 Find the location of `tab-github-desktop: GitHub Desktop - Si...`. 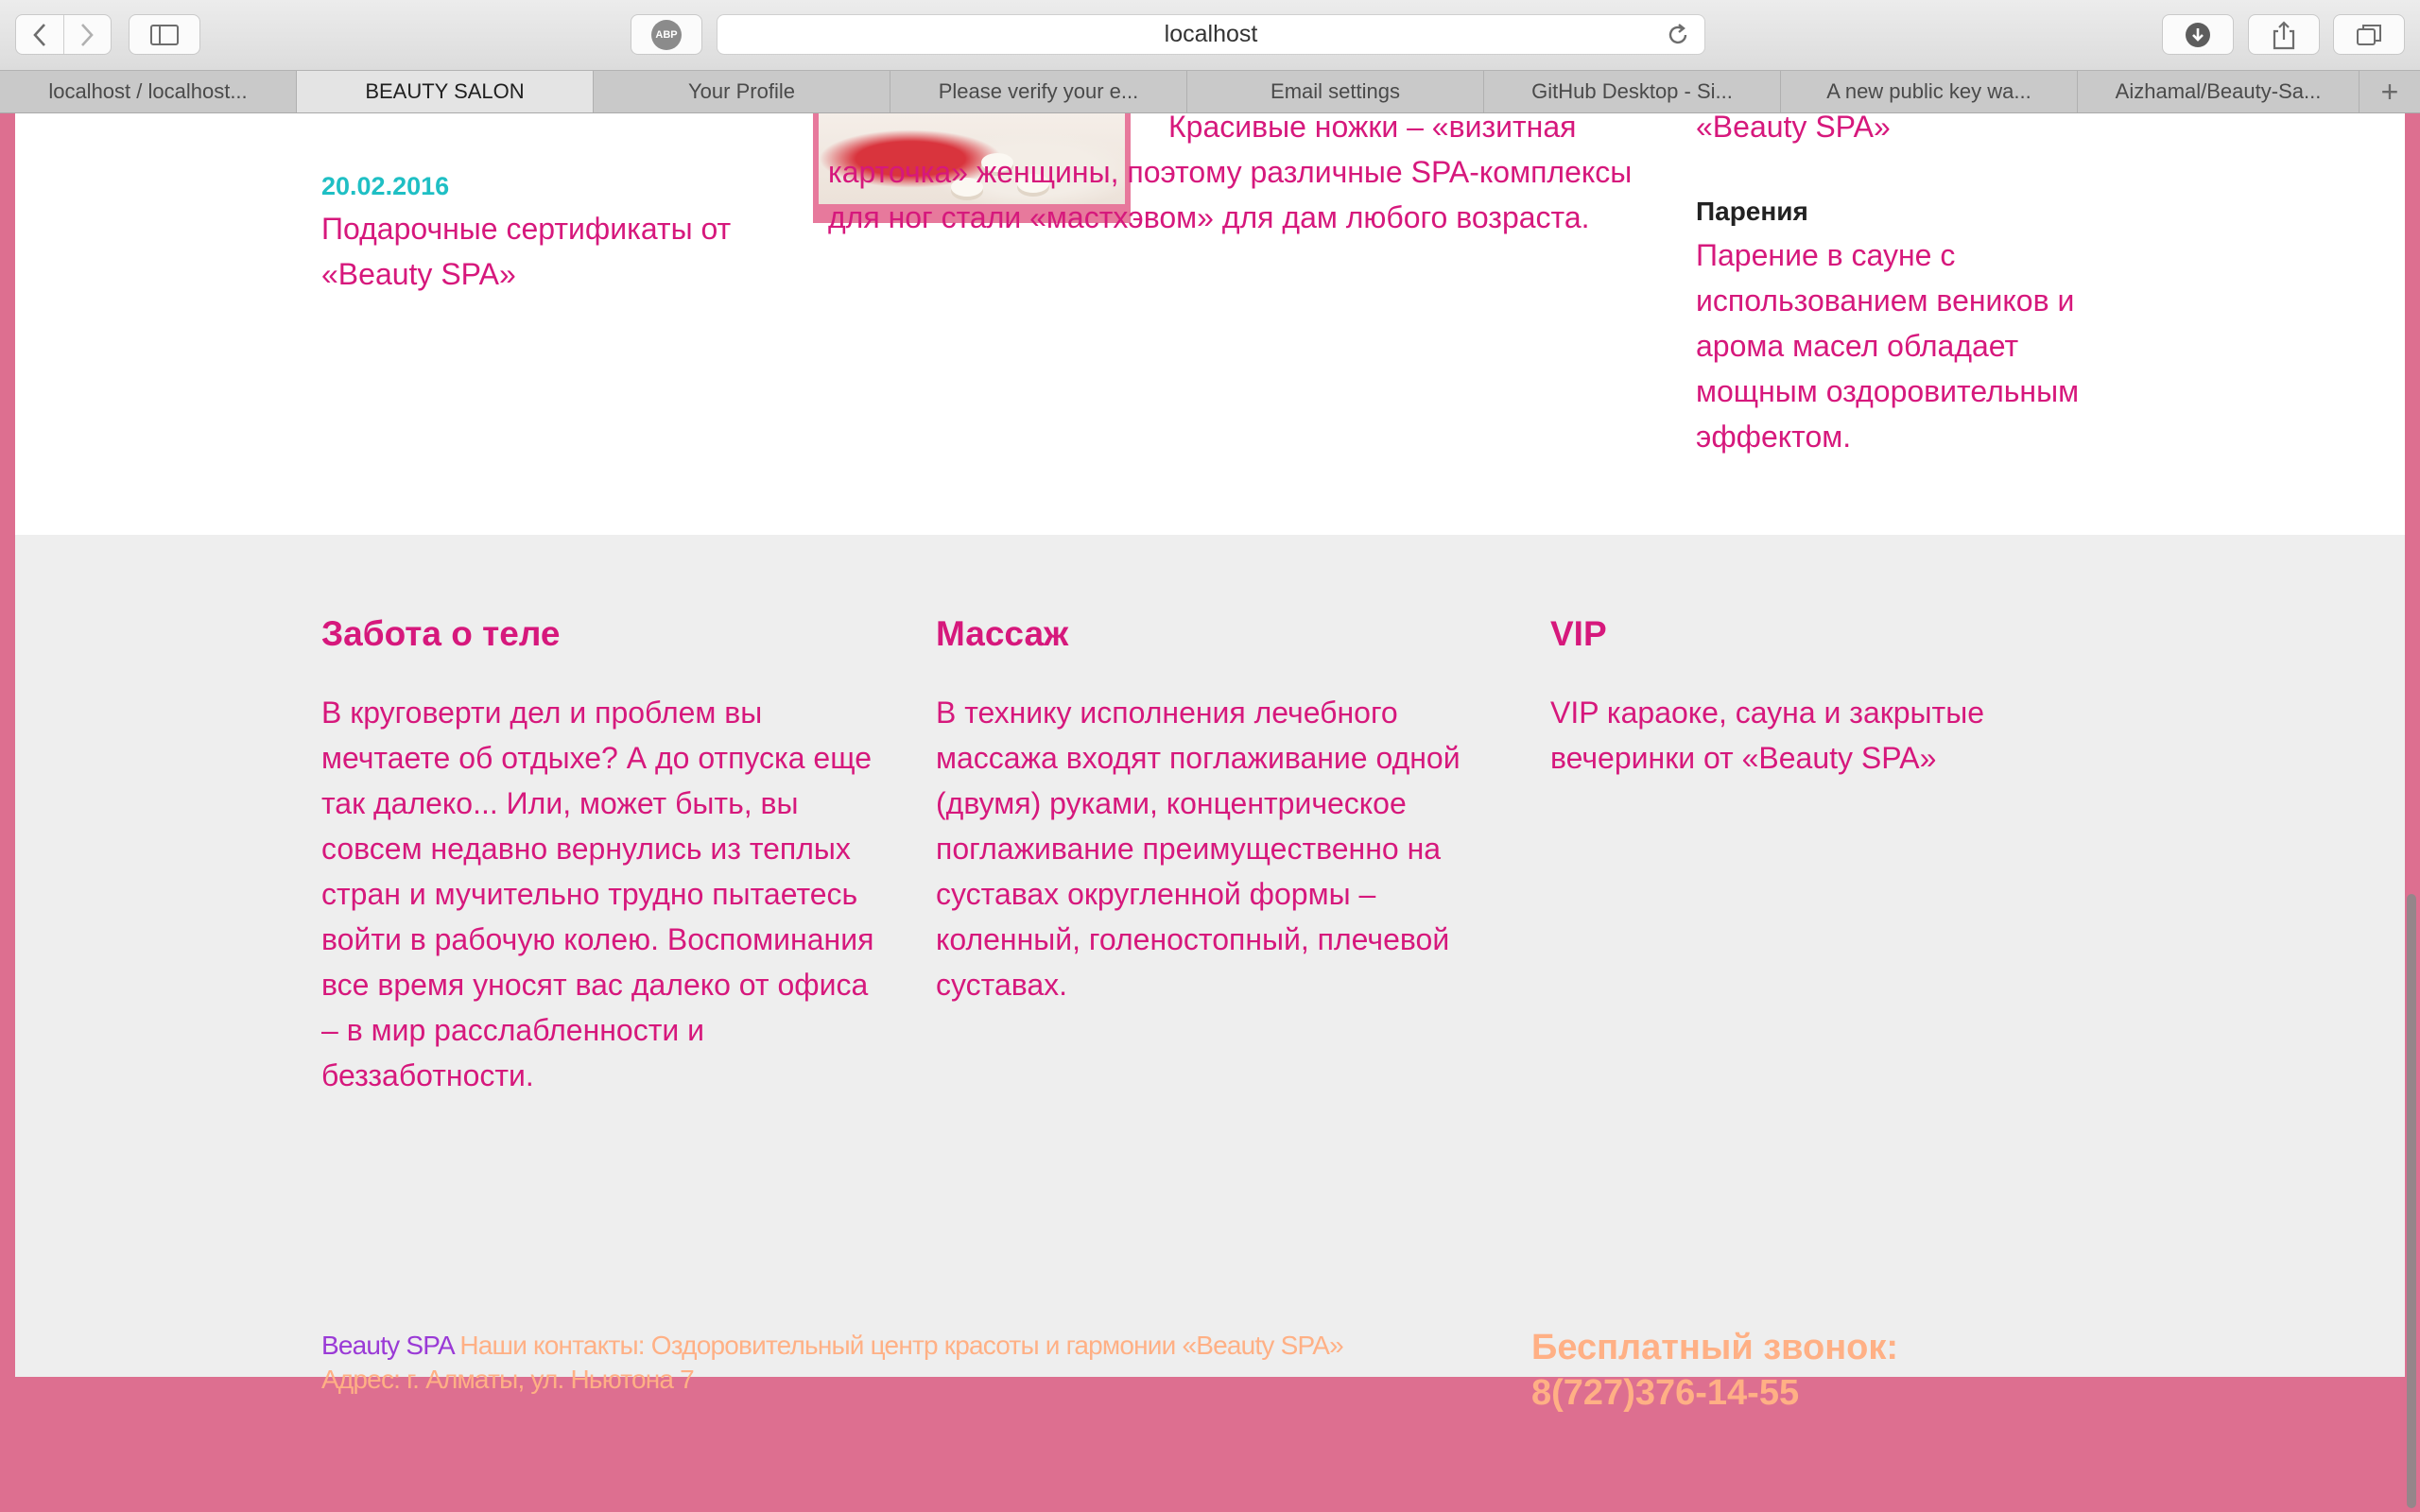

tab-github-desktop: GitHub Desktop - Si... is located at coordinates (1632, 91).